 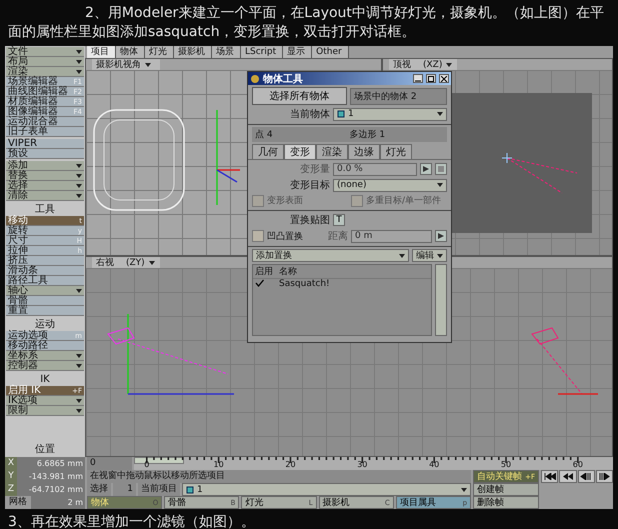 I want to click on section-heading: 运动, so click(x=45, y=324).